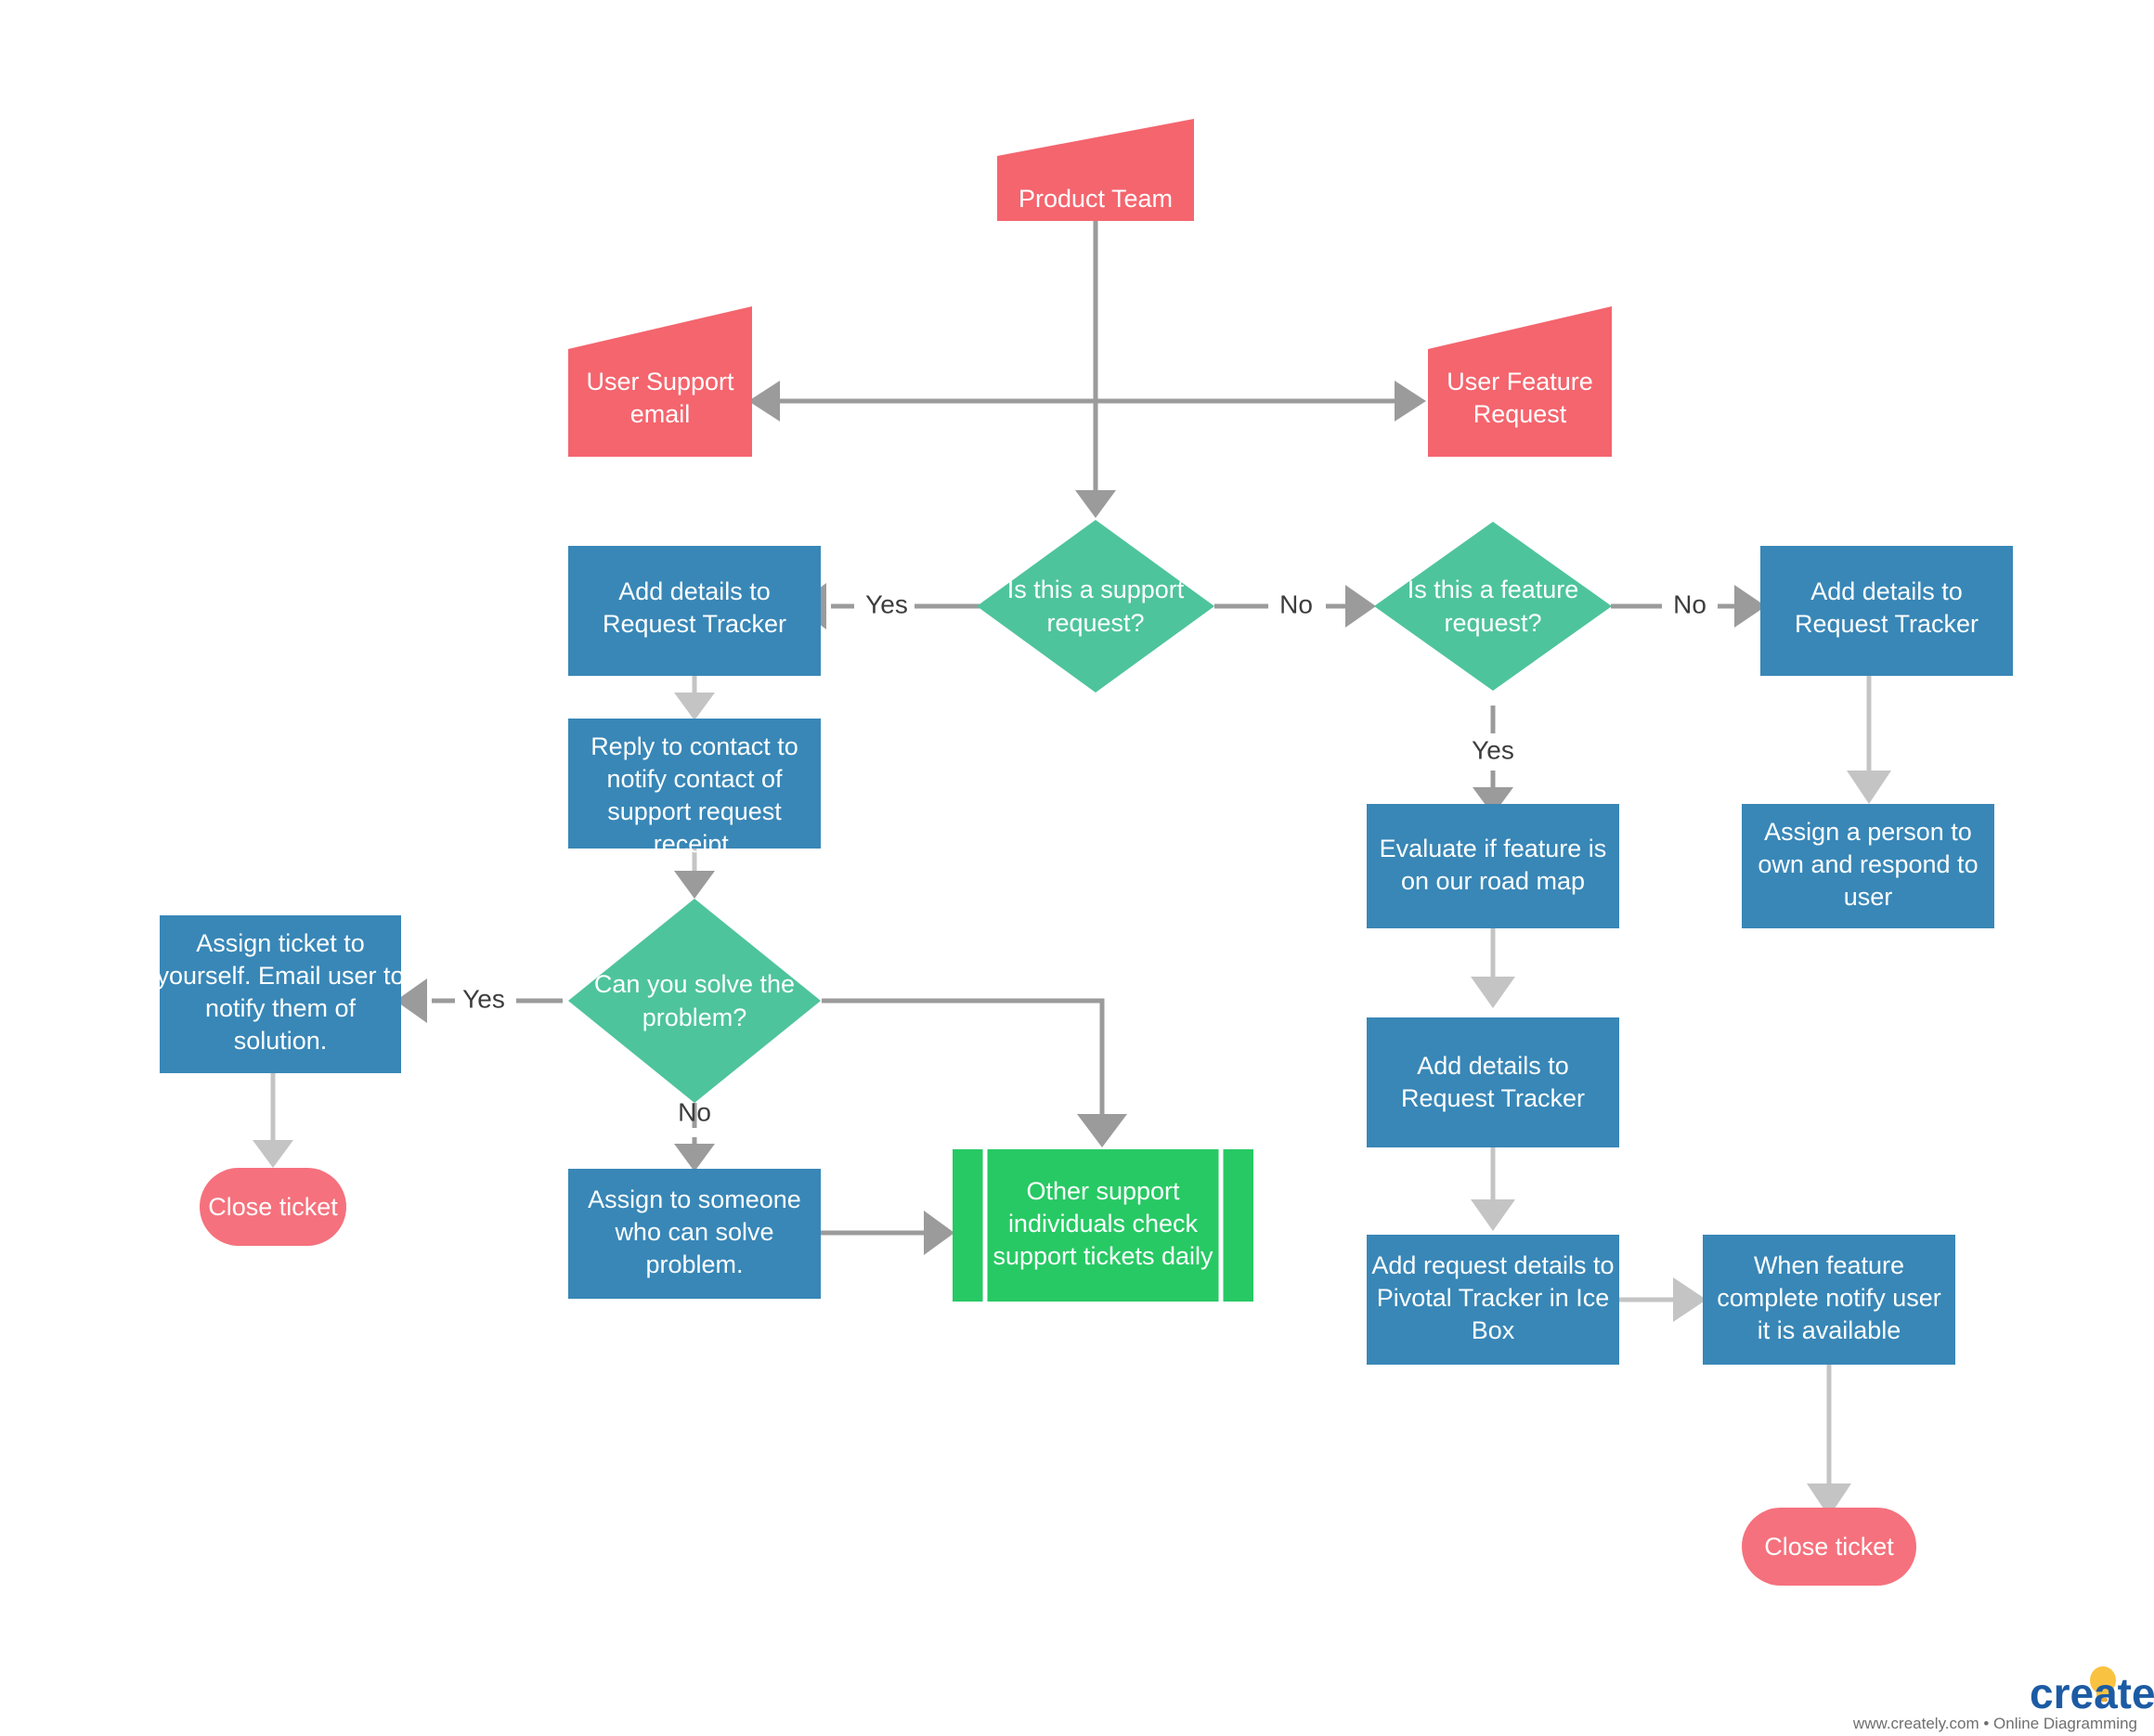 This screenshot has height=1736, width=2154. I want to click on decision-support-label-line1: Is this a support, so click(1096, 589).